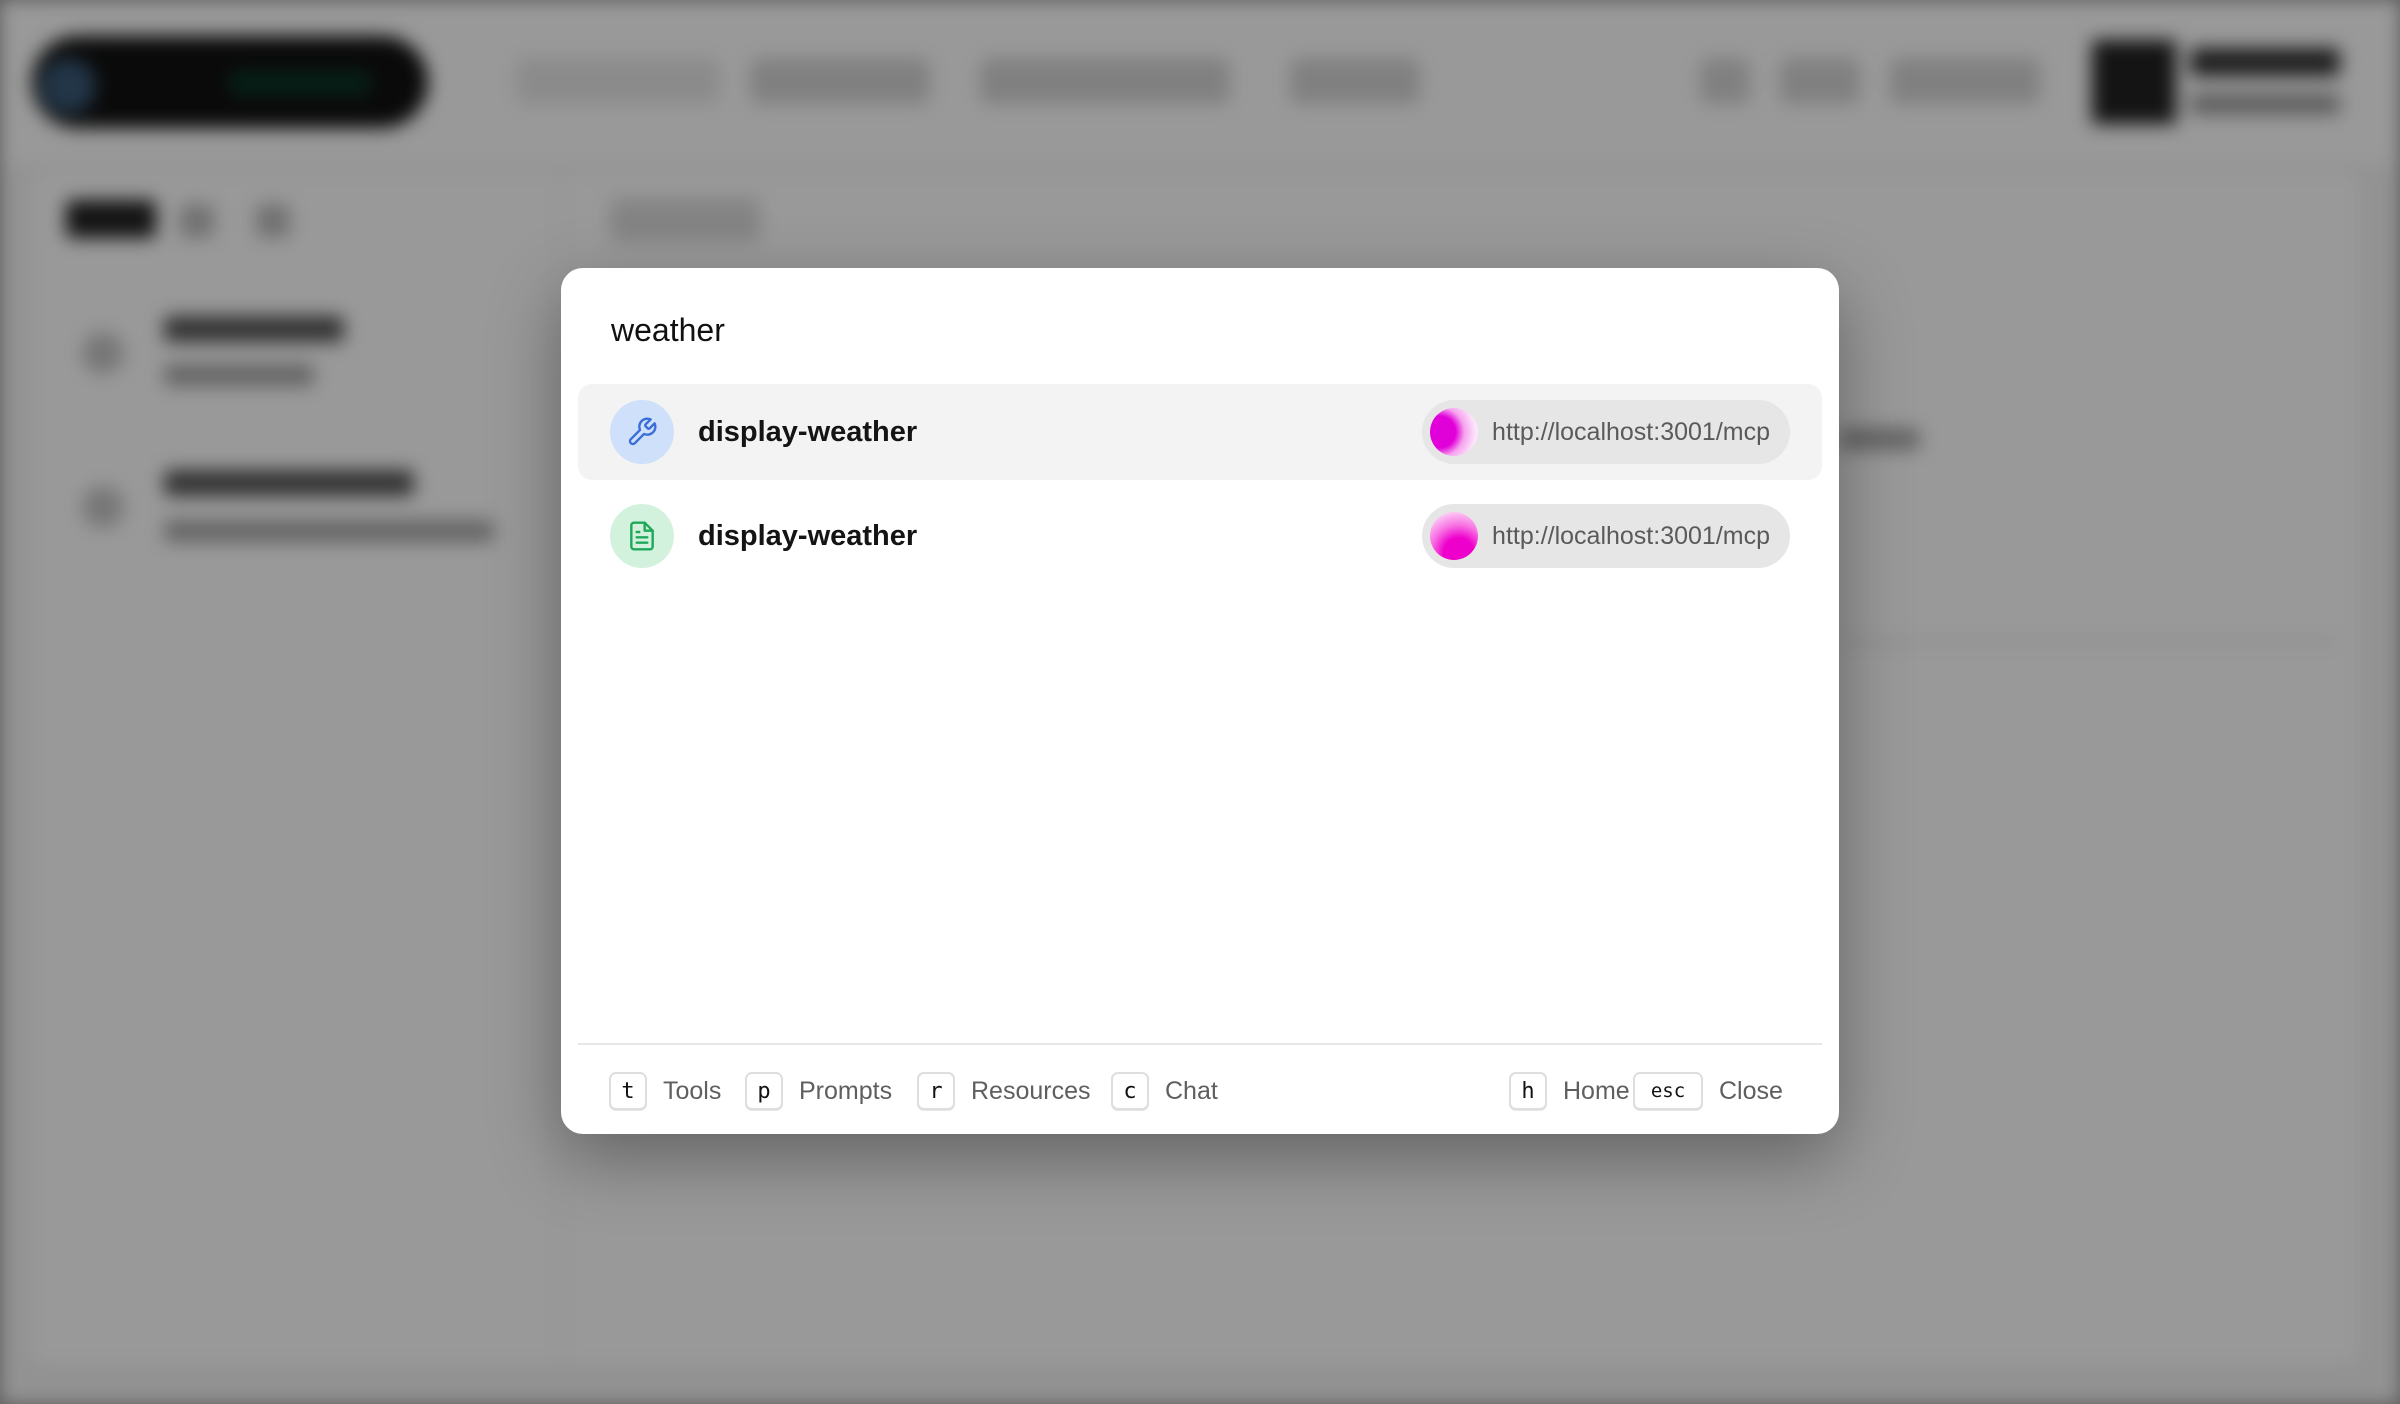 Image resolution: width=2400 pixels, height=1404 pixels. Describe the element at coordinates (846, 1090) in the screenshot. I see `shortcut-label: Prompts` at that location.